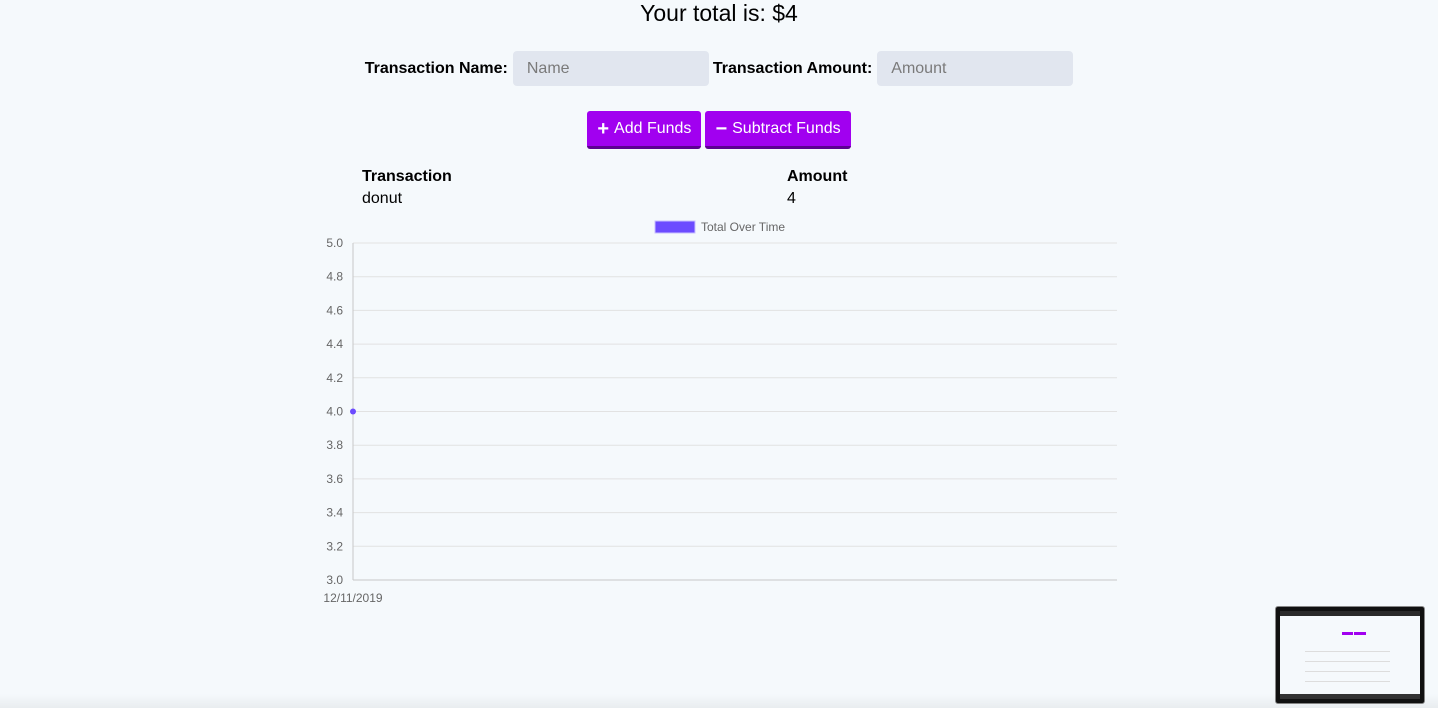  Describe the element at coordinates (334, 412) in the screenshot. I see `y-tick-label: 4.0` at that location.